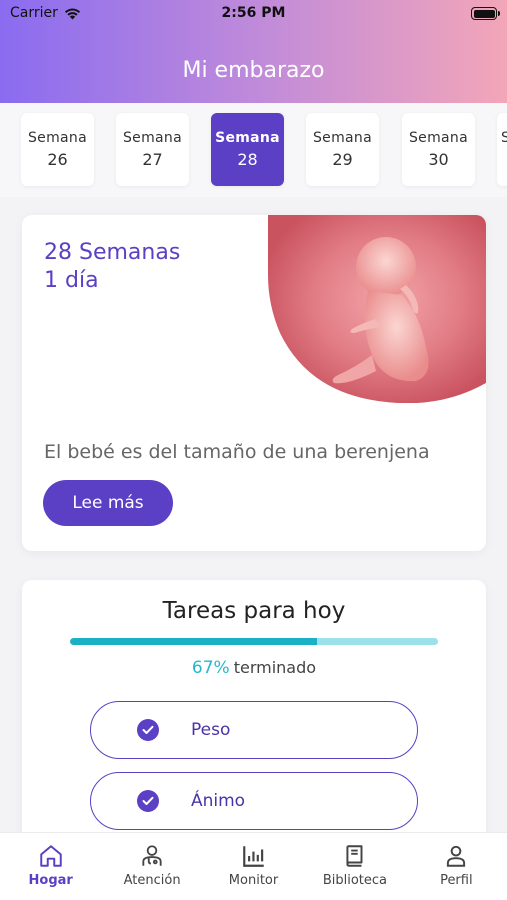 Image resolution: width=507 pixels, height=900 pixels. What do you see at coordinates (438, 159) in the screenshot?
I see `week-number: 30` at bounding box center [438, 159].